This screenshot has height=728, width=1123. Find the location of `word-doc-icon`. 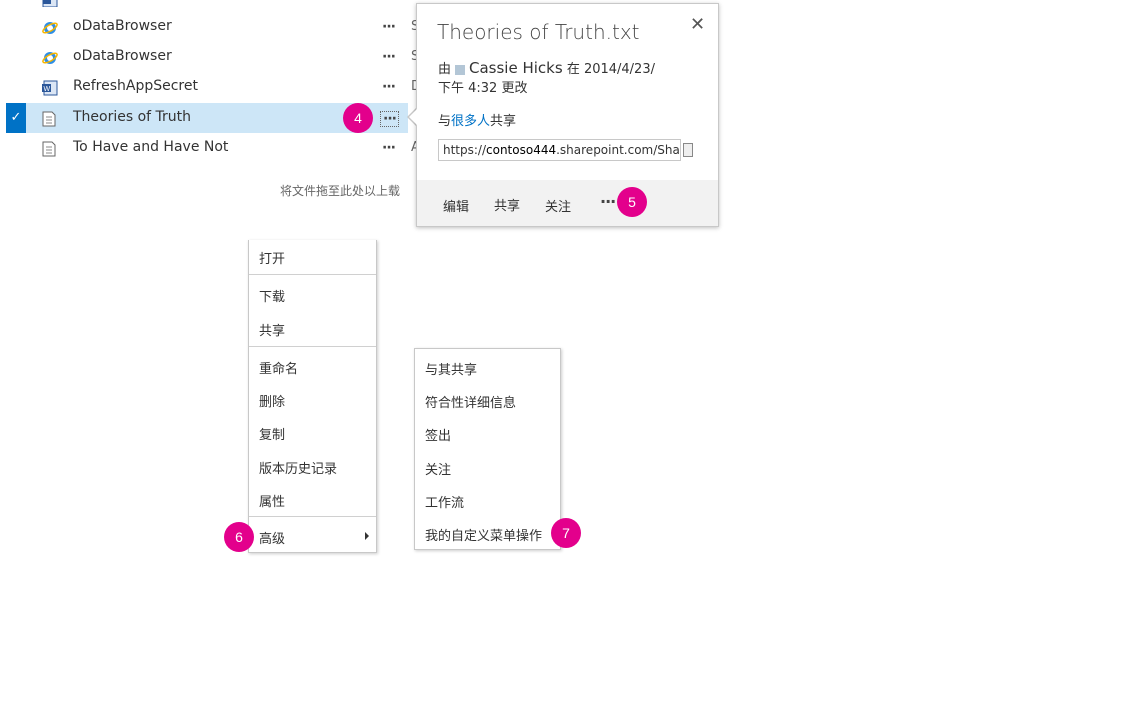

word-doc-icon is located at coordinates (50, 4).